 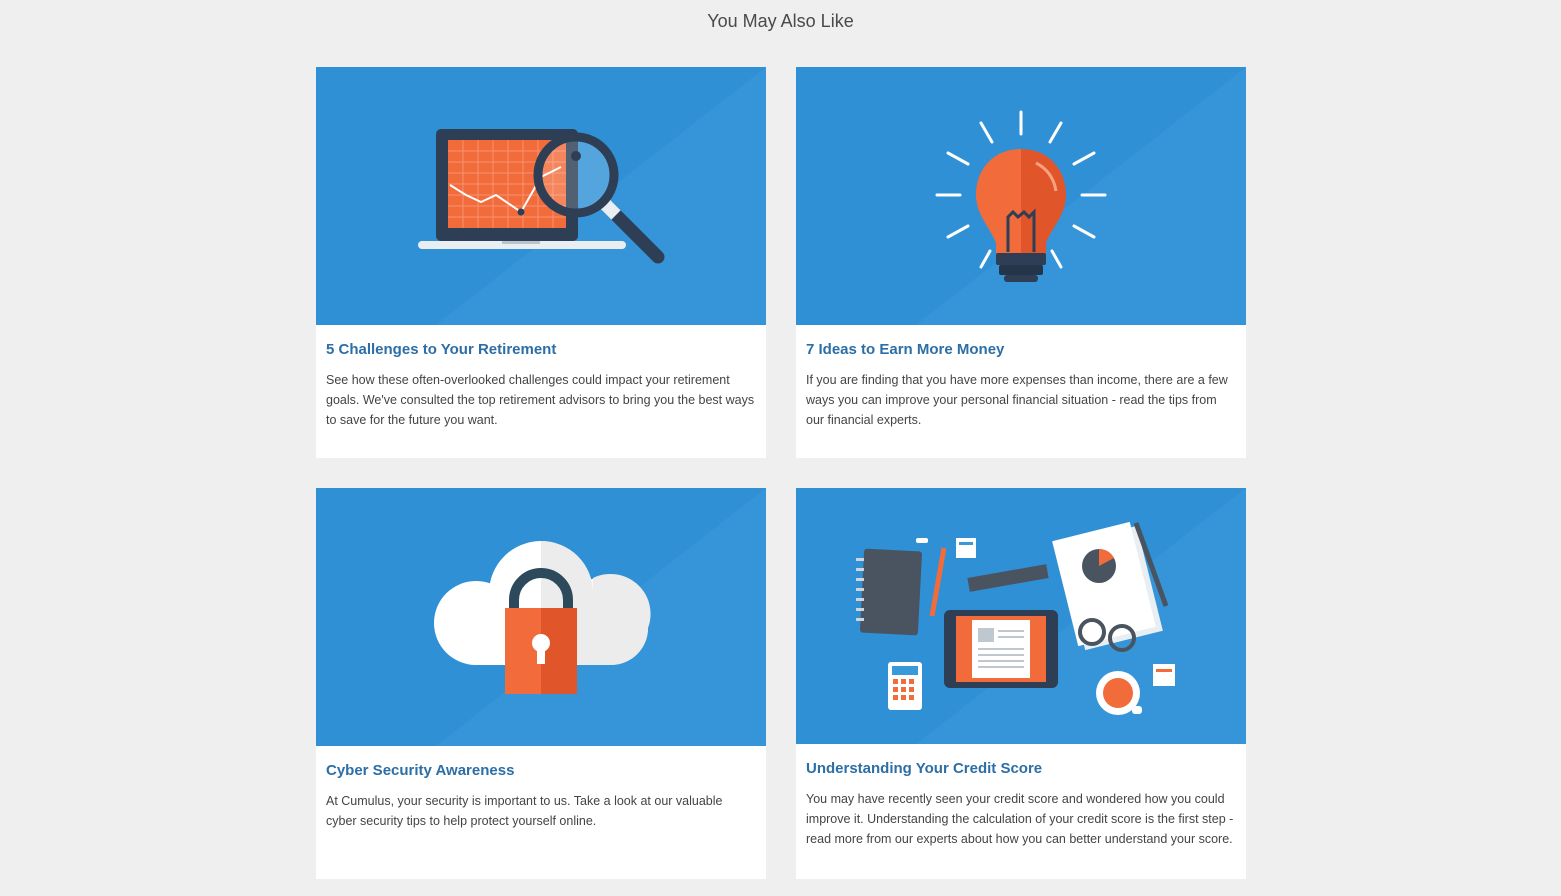 I want to click on desk-items-icon, so click(x=1021, y=616).